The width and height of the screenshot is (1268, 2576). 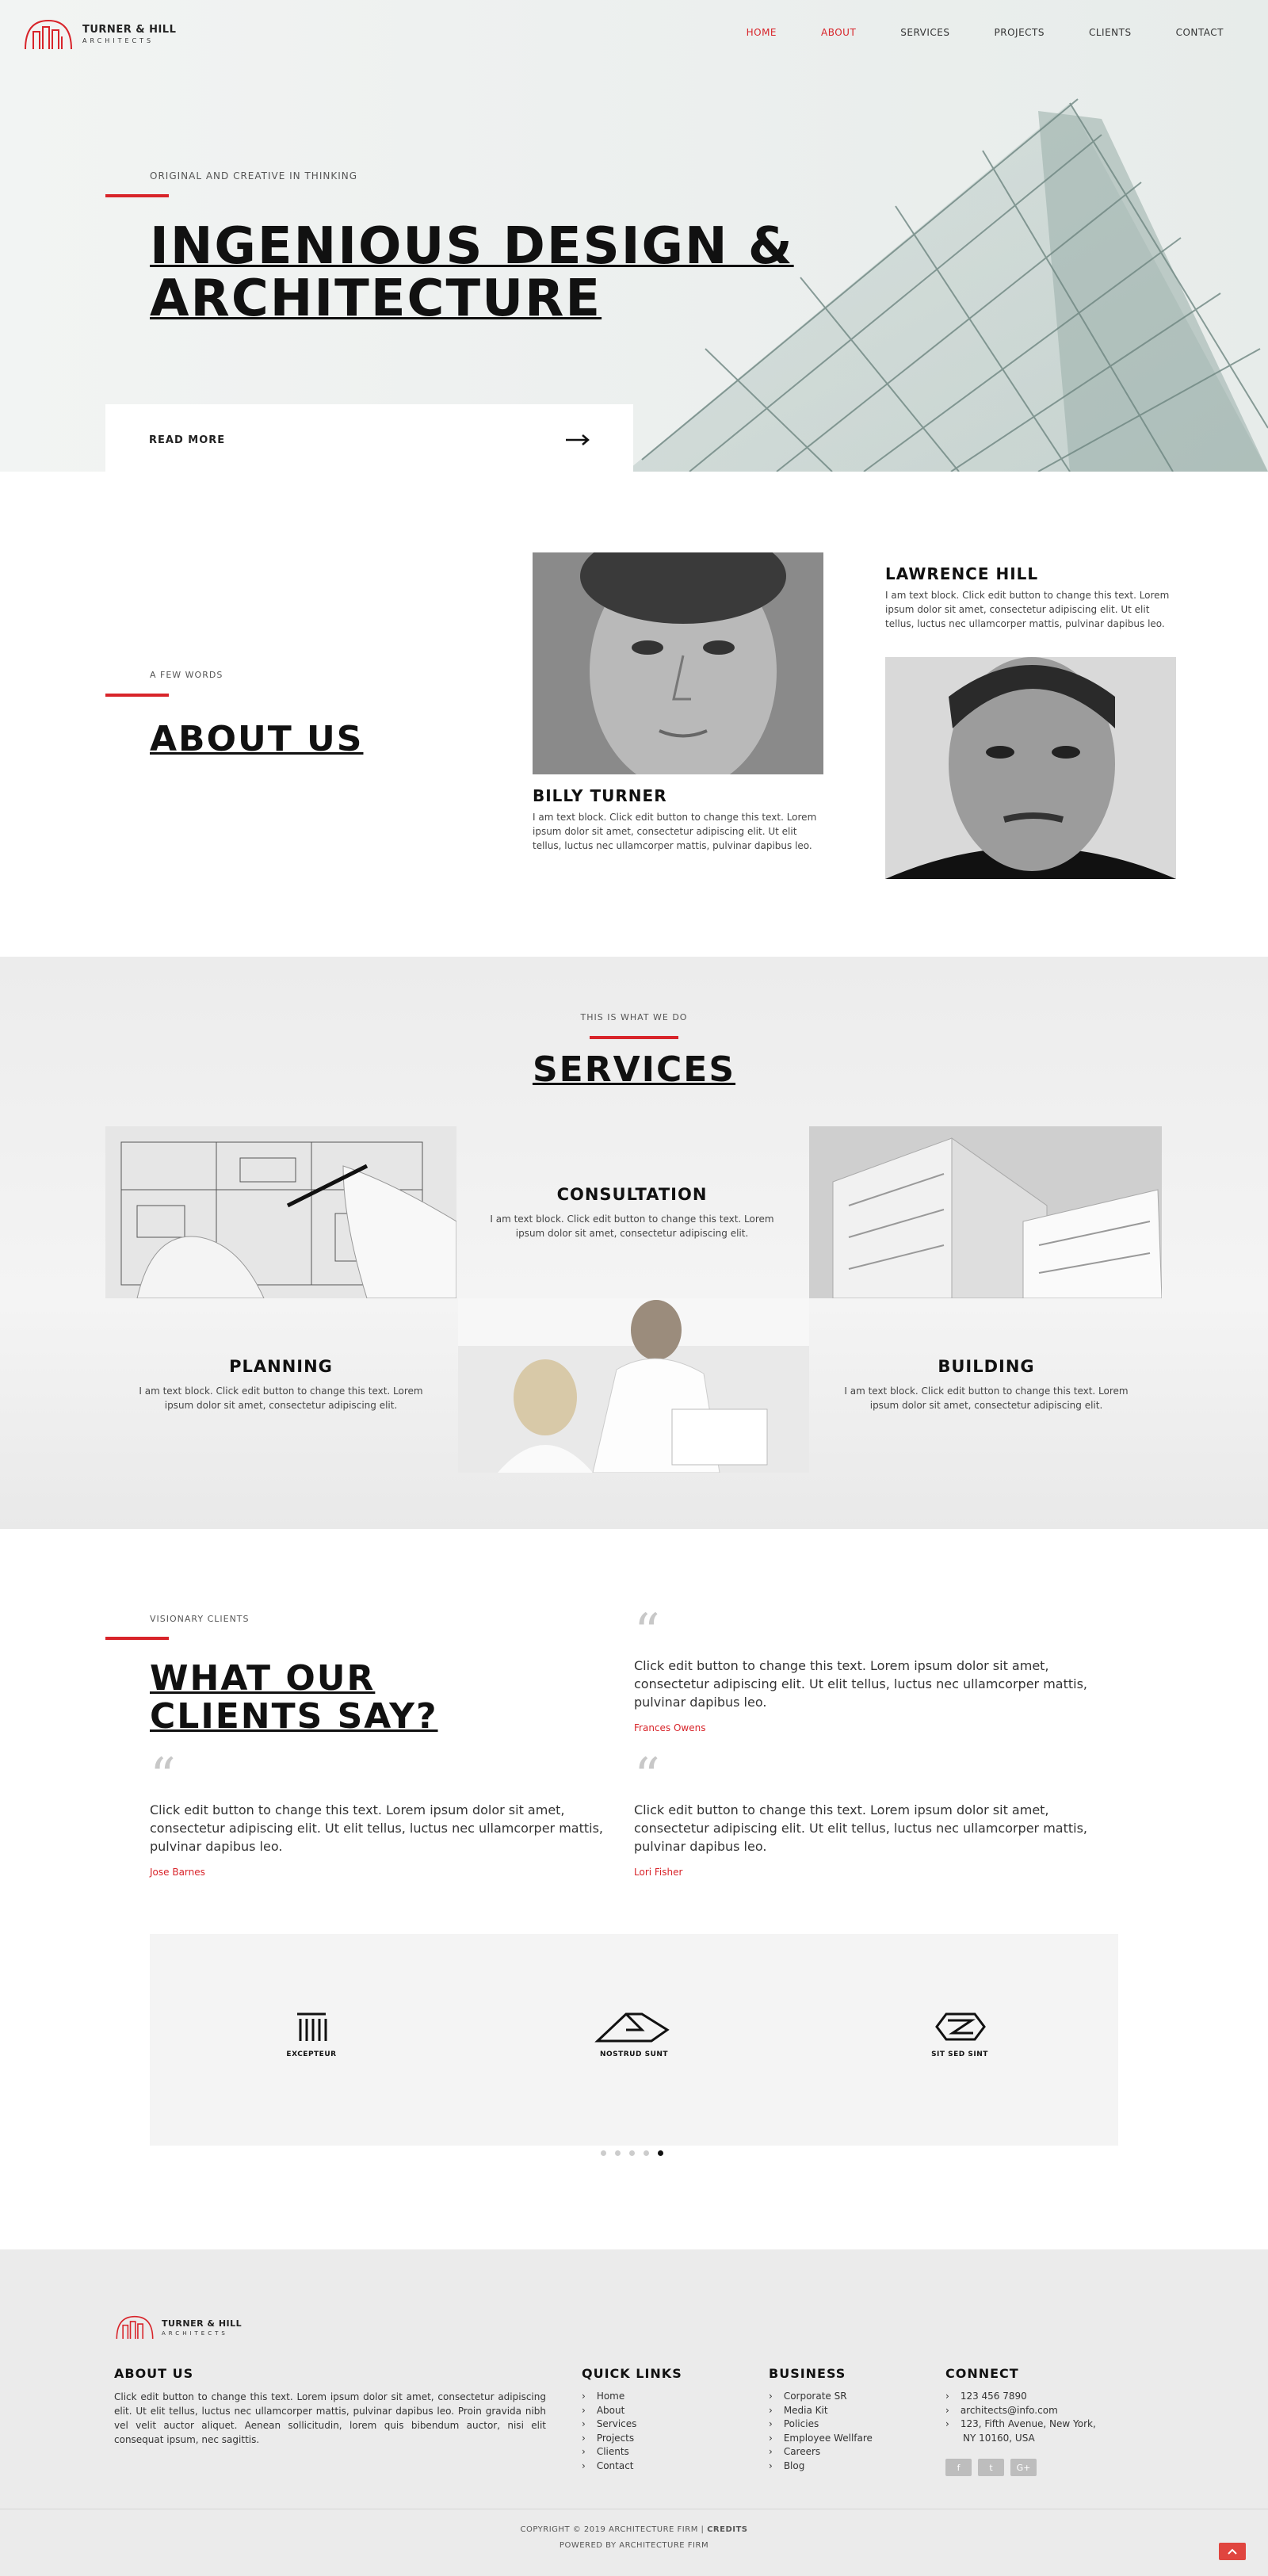 What do you see at coordinates (1020, 2397) in the screenshot?
I see `footer-phone: 123 456 7890` at bounding box center [1020, 2397].